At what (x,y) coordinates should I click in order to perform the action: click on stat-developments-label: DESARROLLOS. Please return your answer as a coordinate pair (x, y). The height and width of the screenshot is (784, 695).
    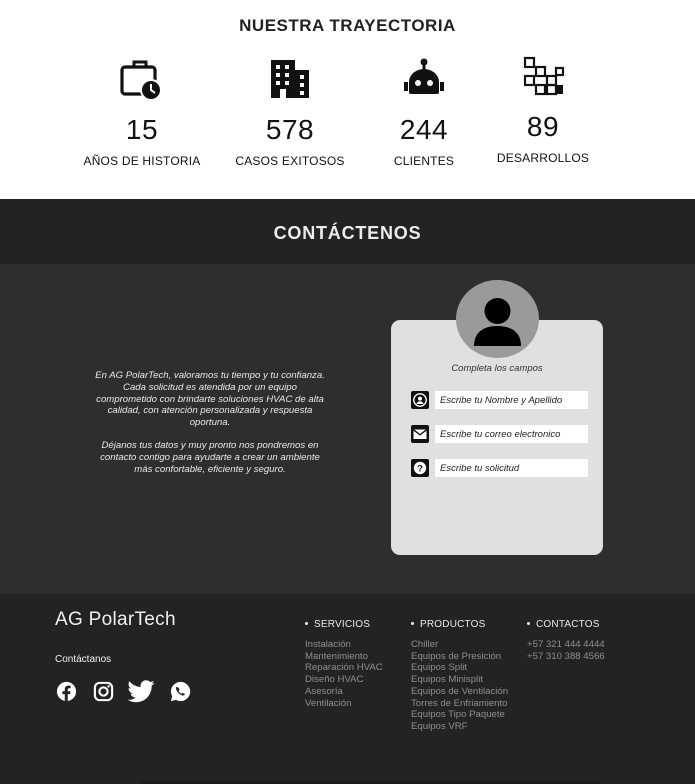
    Looking at the image, I should click on (543, 158).